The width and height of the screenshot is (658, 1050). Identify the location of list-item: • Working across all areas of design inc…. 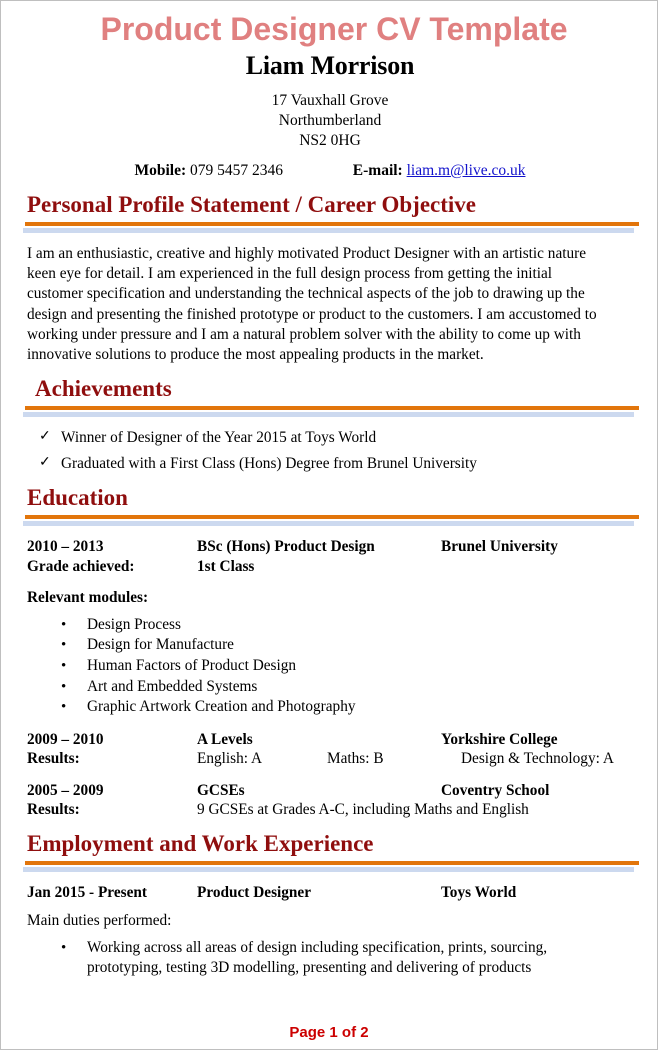
(330, 958).